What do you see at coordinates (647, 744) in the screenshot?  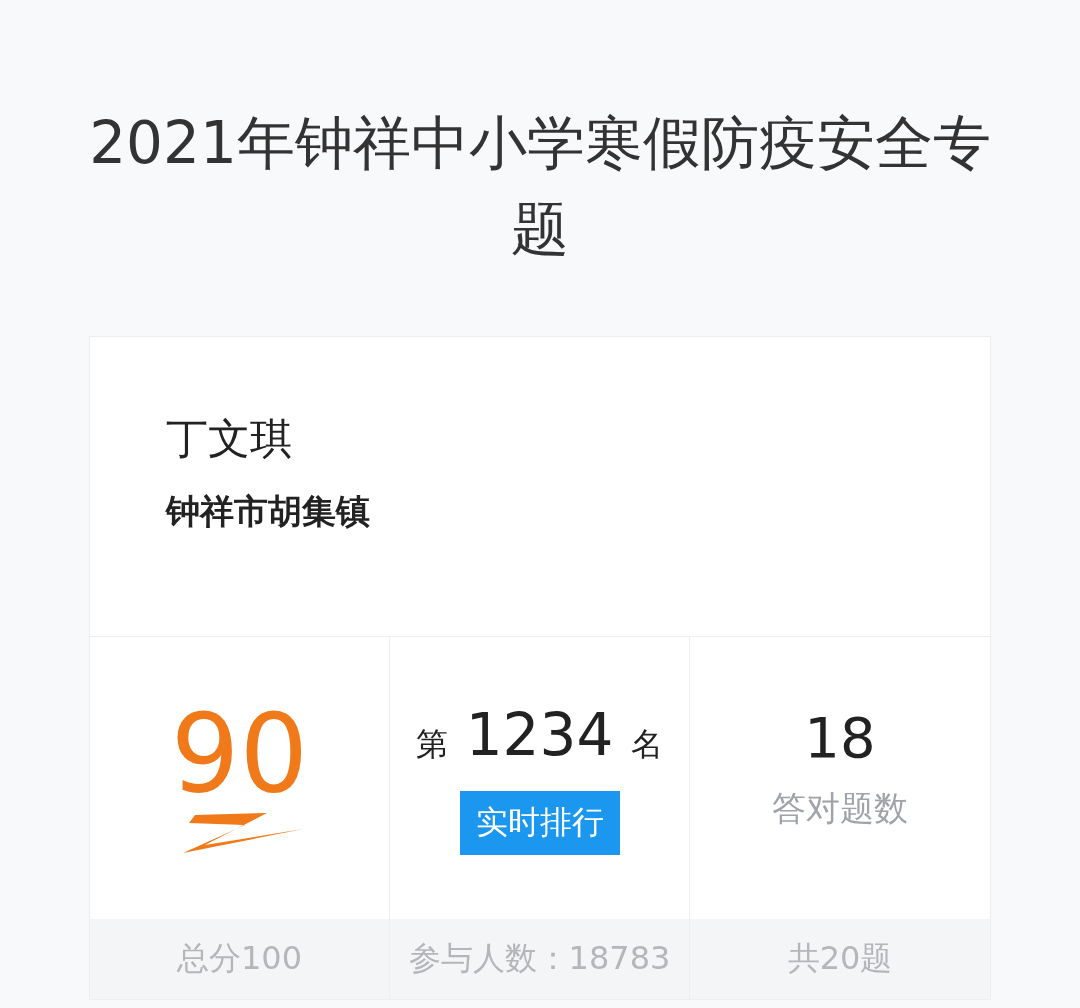 I see `rank-suffix: 名` at bounding box center [647, 744].